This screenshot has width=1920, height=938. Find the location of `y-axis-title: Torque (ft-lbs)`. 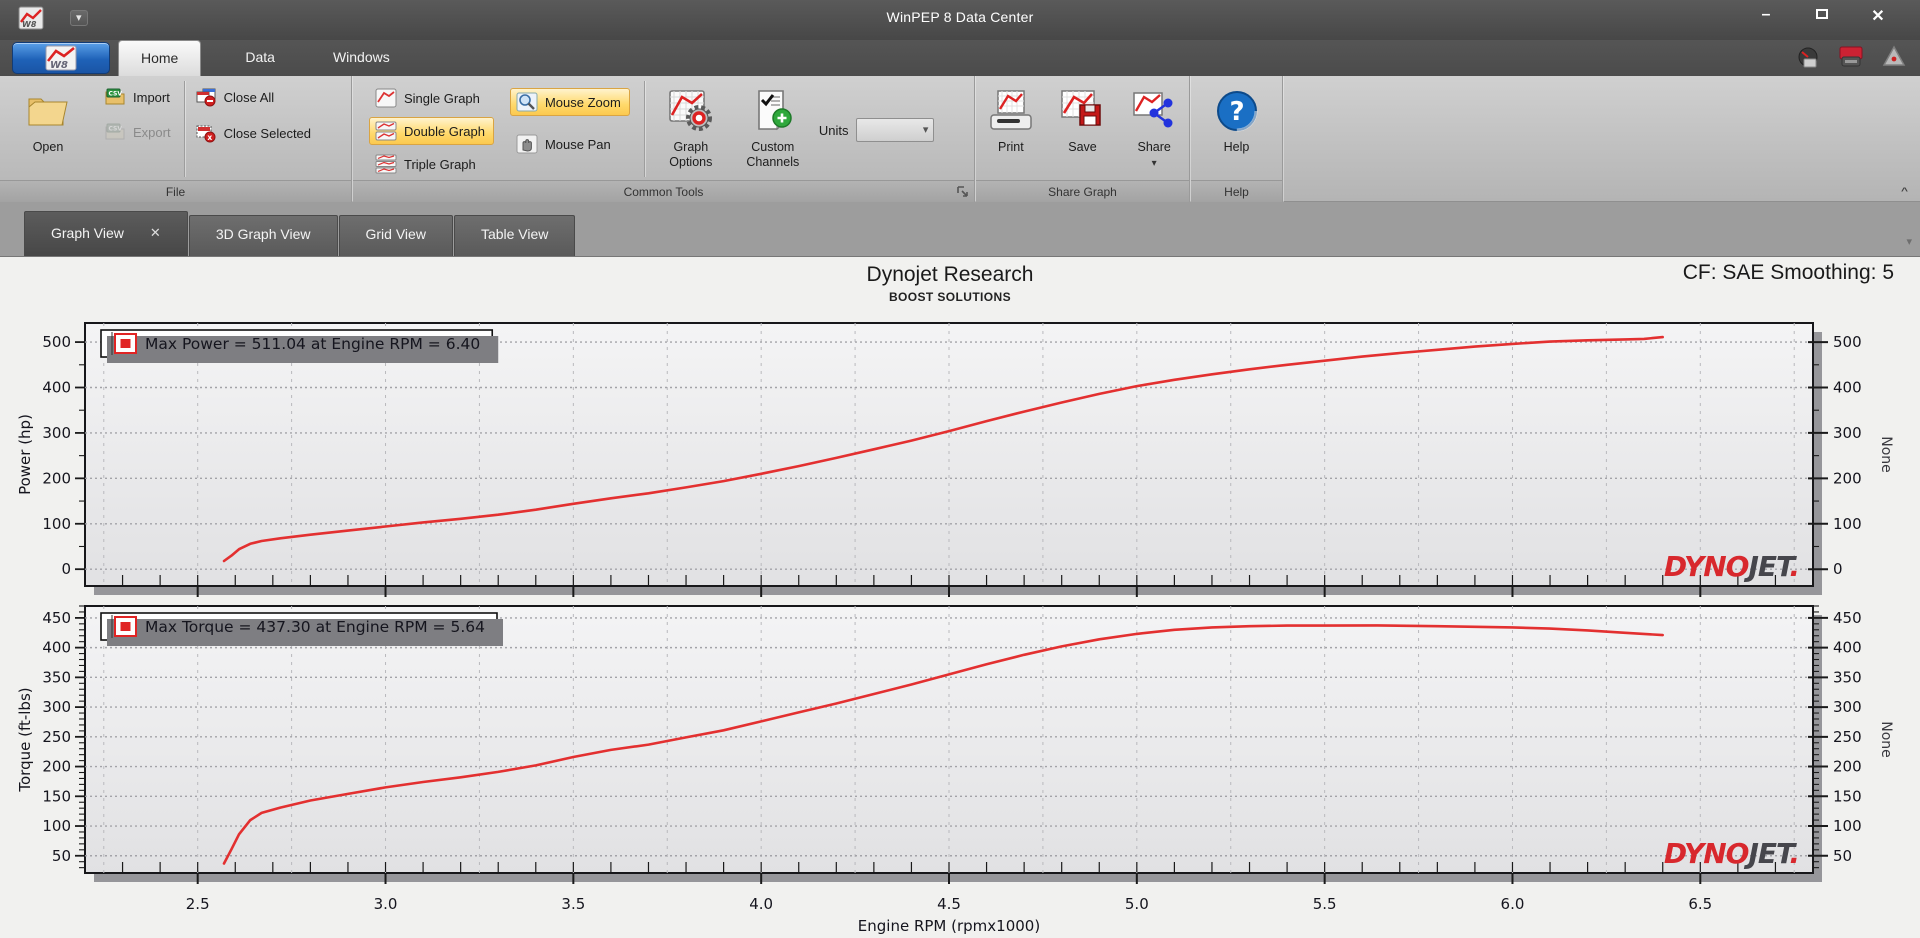

y-axis-title: Torque (ft-lbs) is located at coordinates (25, 739).